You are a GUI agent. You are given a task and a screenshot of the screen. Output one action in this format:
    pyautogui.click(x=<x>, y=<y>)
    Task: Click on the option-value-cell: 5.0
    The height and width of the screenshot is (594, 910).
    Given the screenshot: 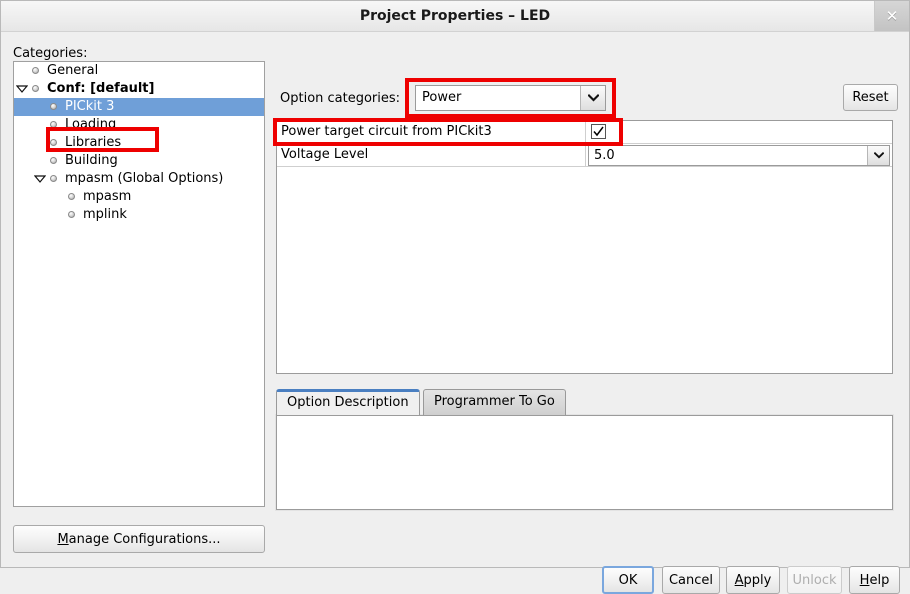 What is the action you would take?
    pyautogui.click(x=739, y=155)
    